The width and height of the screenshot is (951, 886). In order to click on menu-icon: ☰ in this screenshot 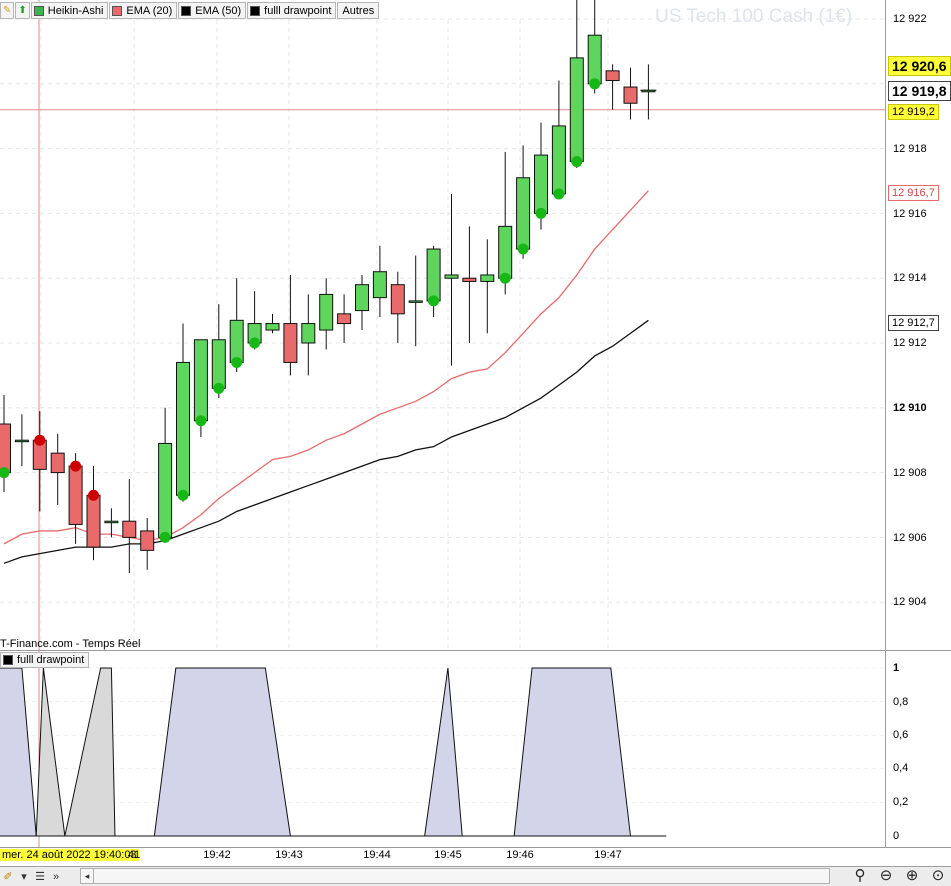, I will do `click(40, 877)`.